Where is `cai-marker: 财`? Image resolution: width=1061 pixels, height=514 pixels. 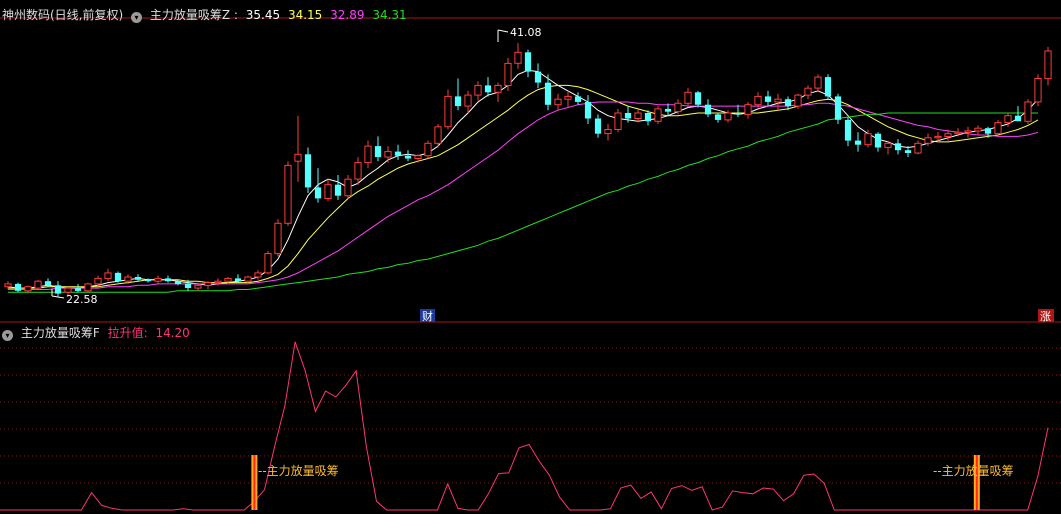 cai-marker: 财 is located at coordinates (427, 316).